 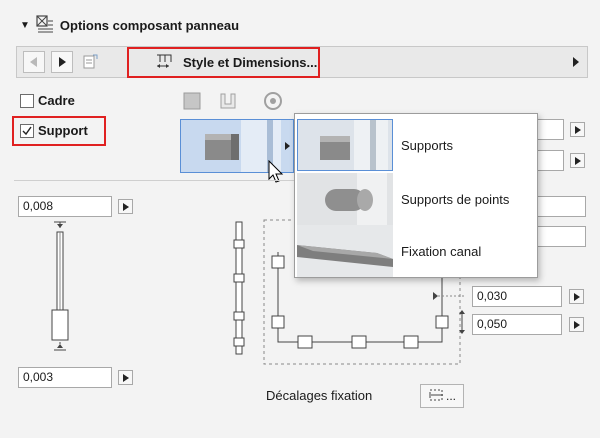 I want to click on vertical-offset-field: 0,050, so click(x=517, y=324).